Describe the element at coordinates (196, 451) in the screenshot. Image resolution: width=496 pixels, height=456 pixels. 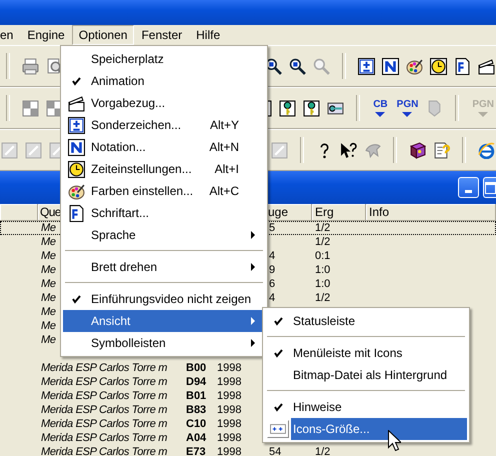
I see `table-cell: E73` at that location.